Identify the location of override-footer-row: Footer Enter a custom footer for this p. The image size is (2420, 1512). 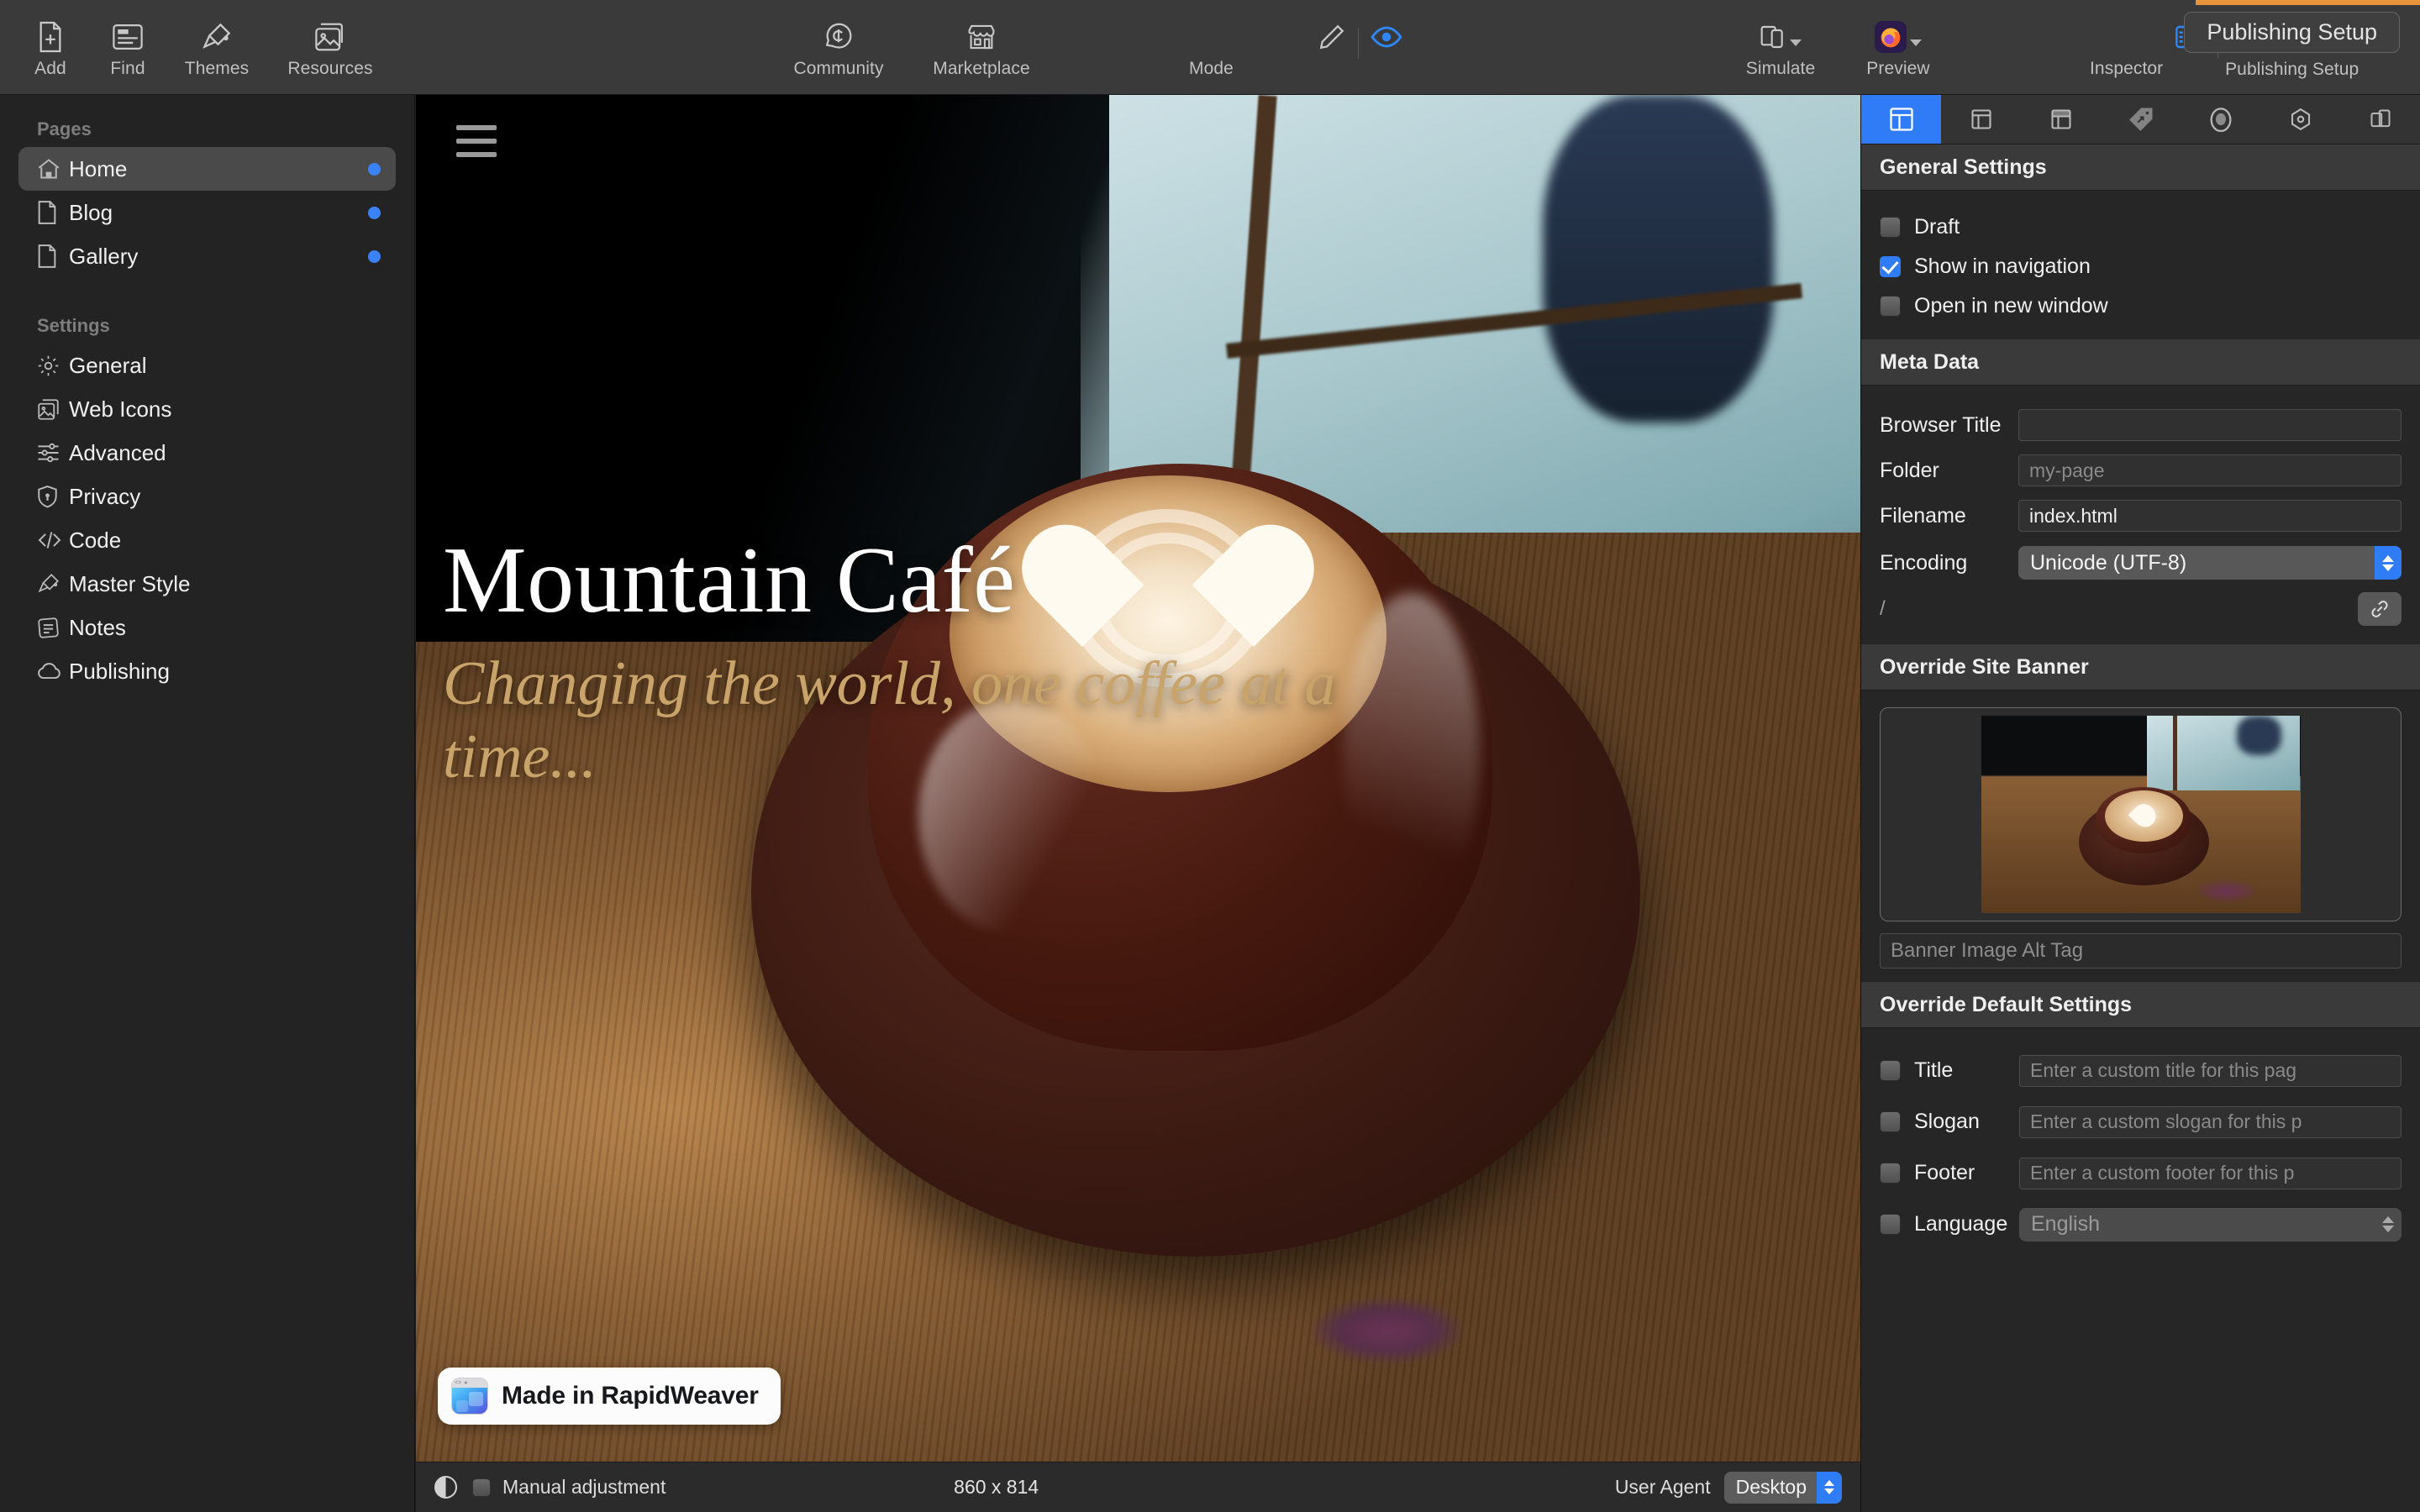
(2141, 1173).